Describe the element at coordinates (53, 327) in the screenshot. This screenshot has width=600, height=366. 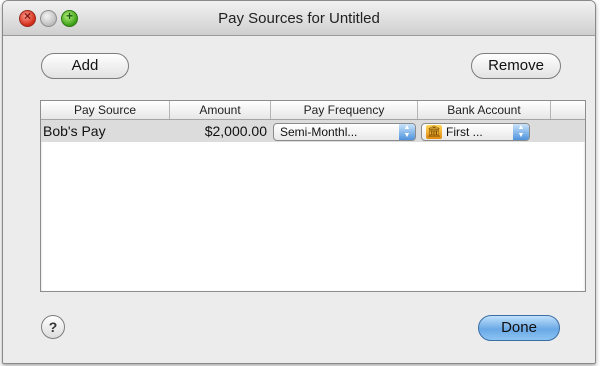
I see `help-button: ?` at that location.